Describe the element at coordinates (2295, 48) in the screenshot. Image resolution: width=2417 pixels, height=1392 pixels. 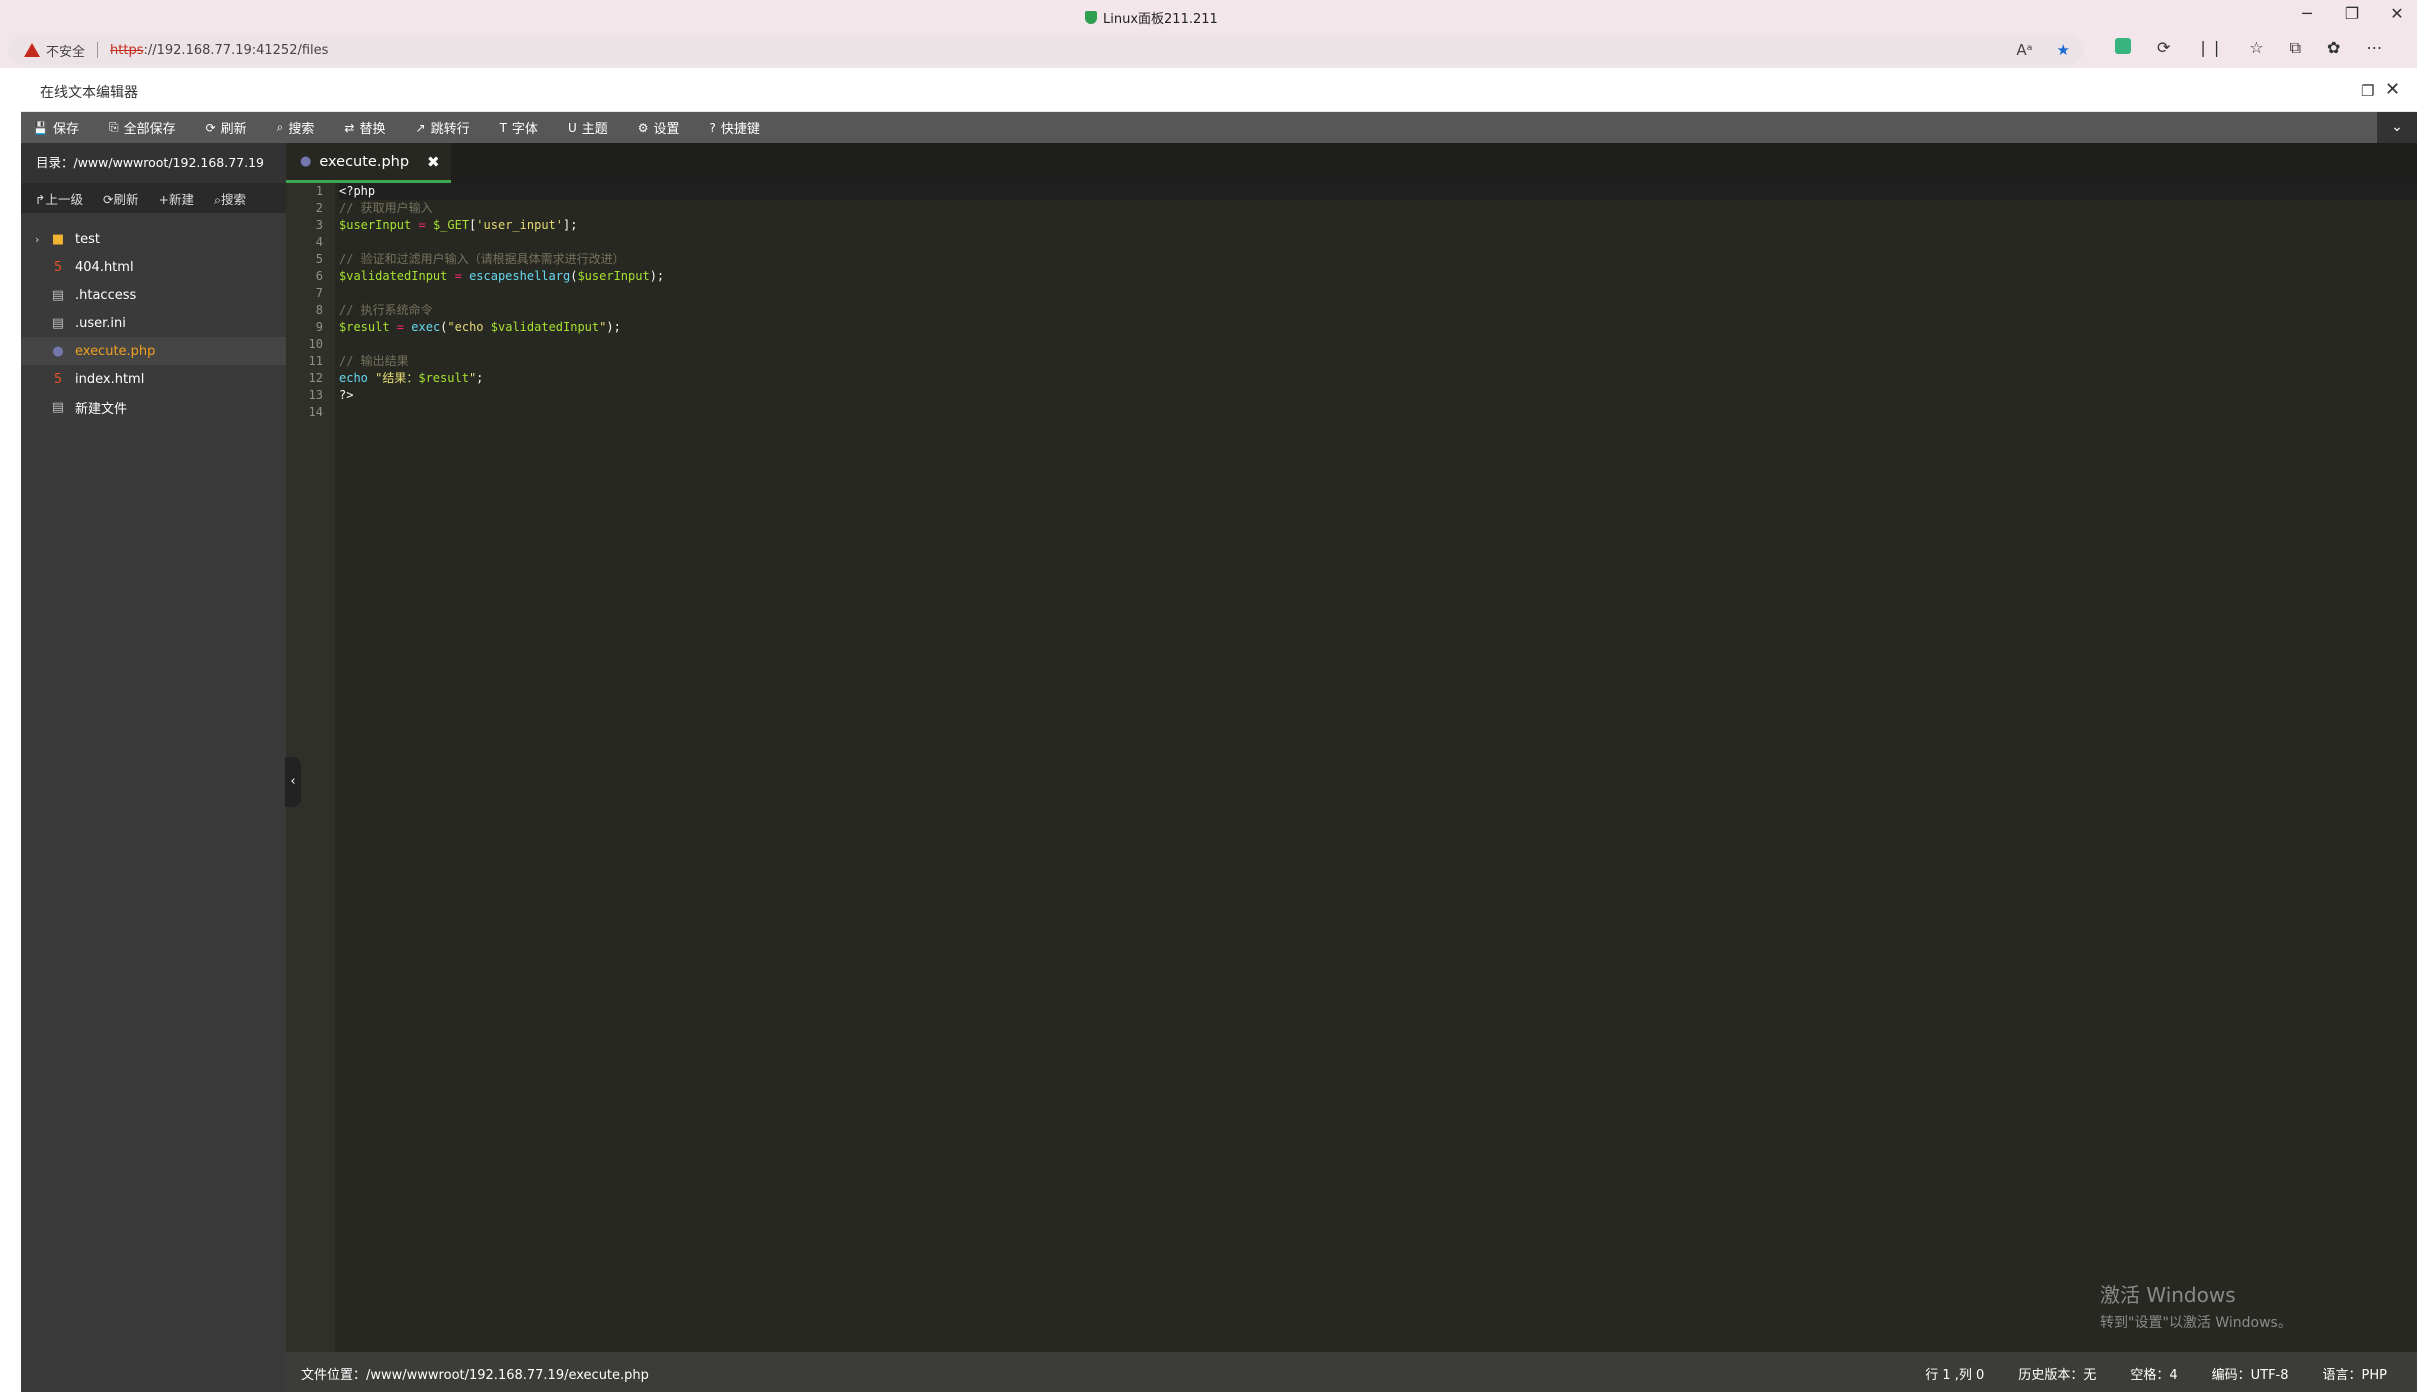
I see `collections-icon: ⧉` at that location.